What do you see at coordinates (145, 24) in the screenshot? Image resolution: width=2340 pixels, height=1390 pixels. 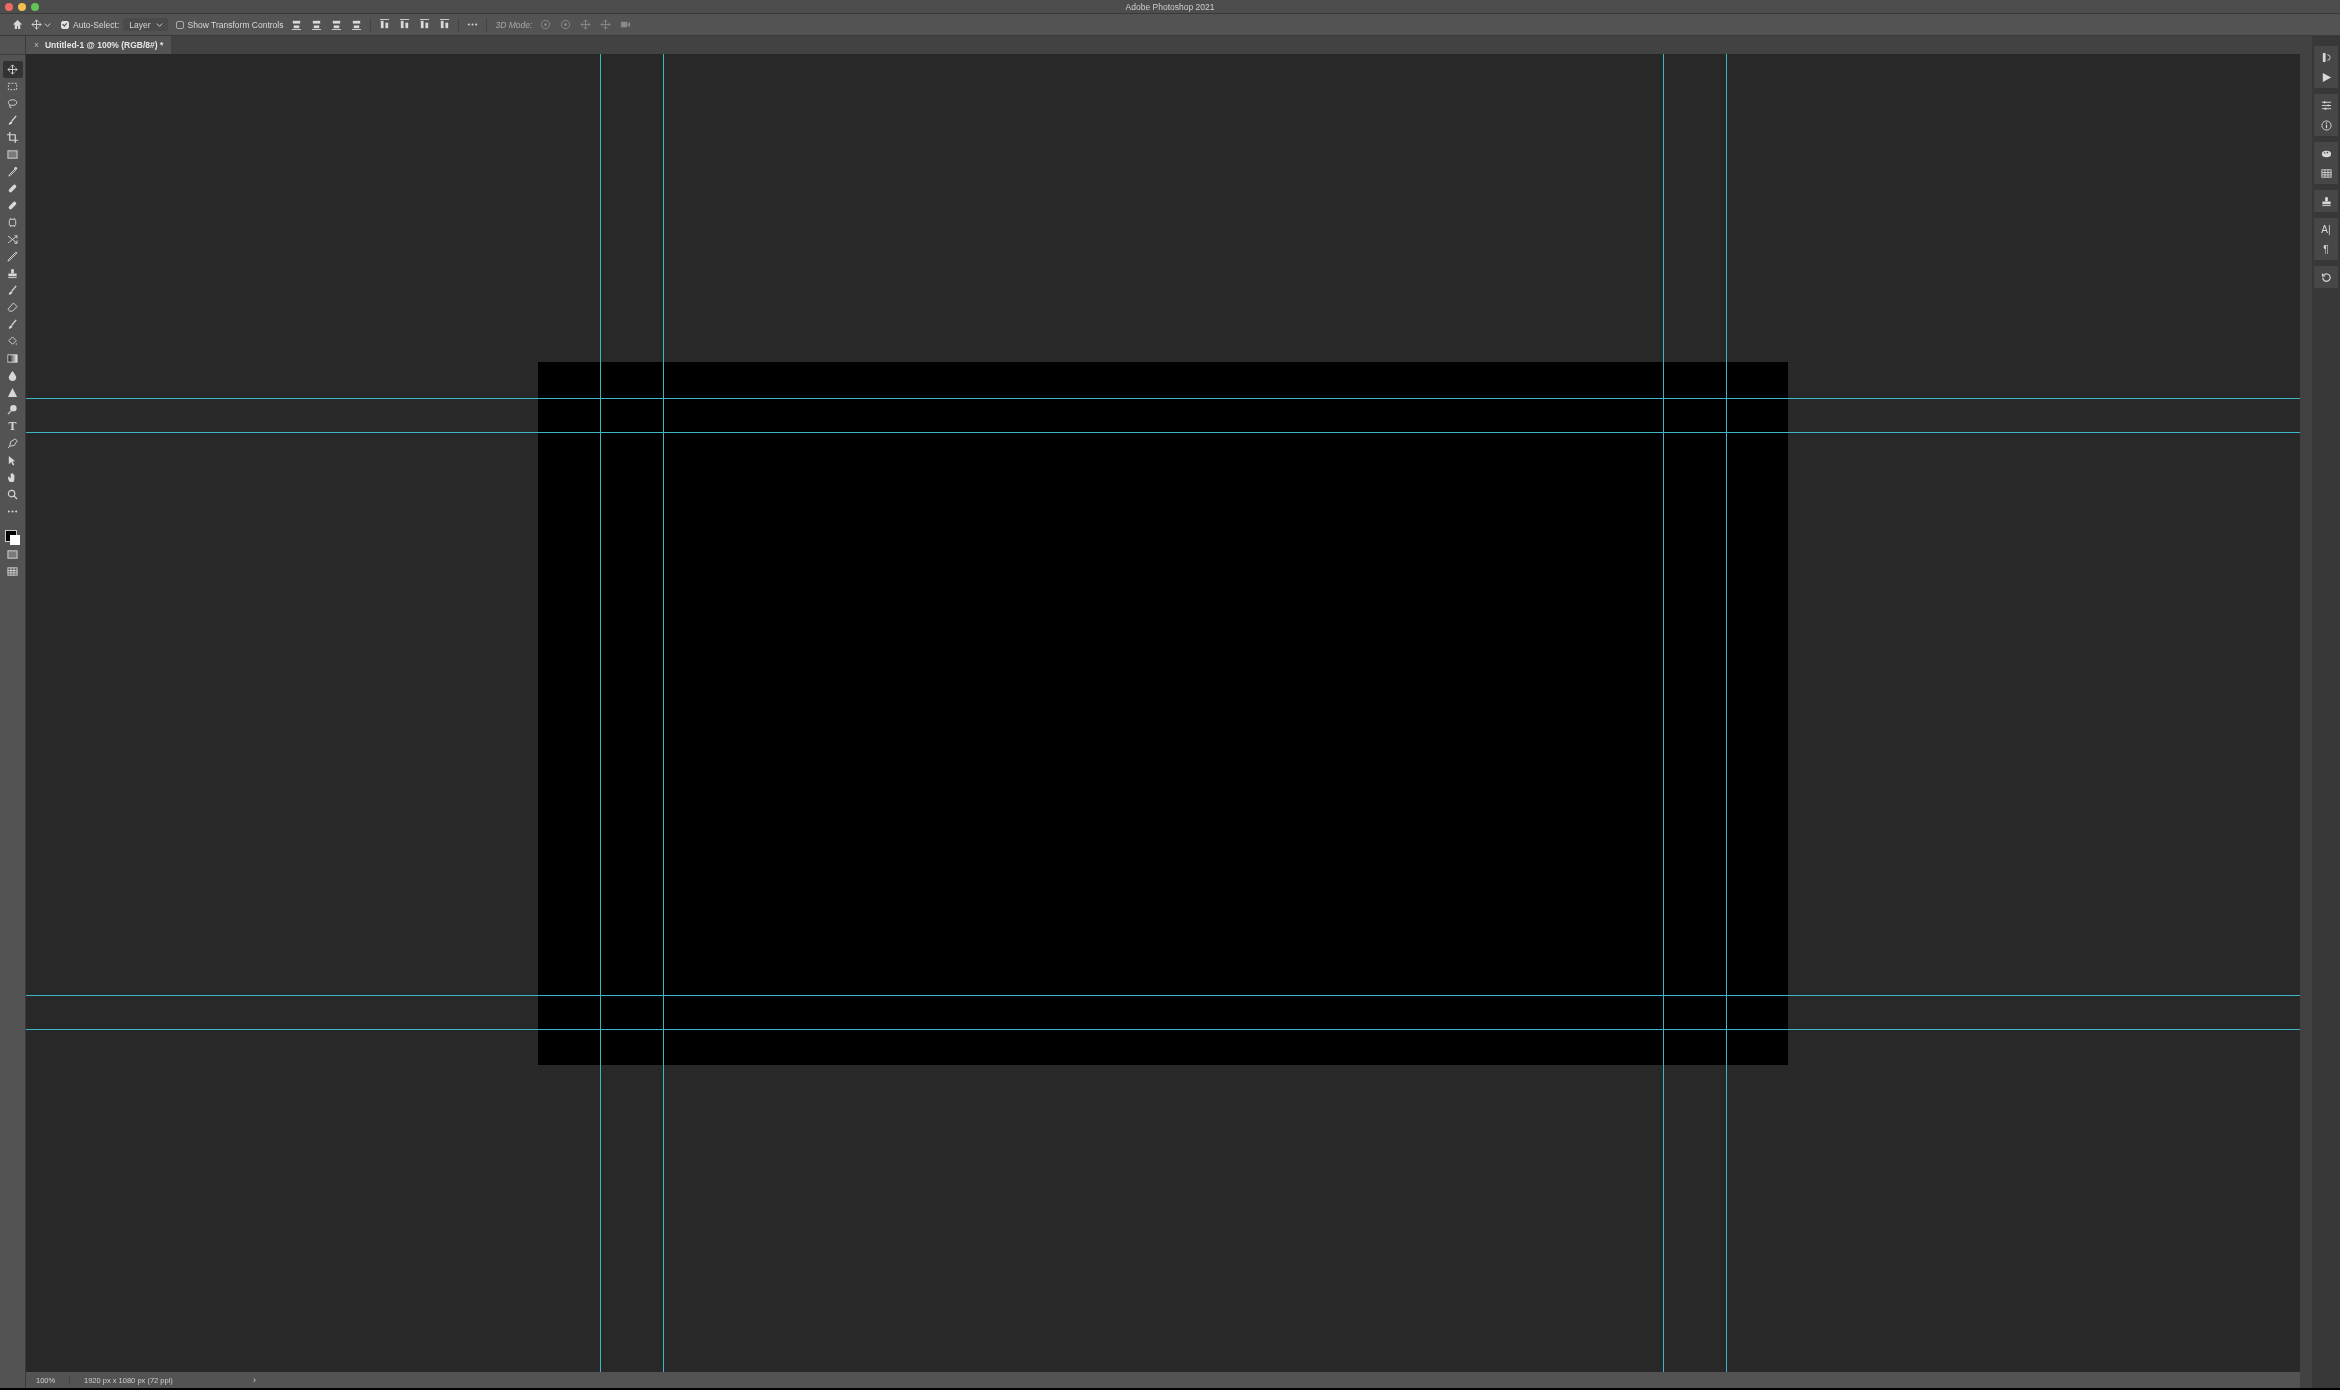 I see `layer-dropdown: Layer` at bounding box center [145, 24].